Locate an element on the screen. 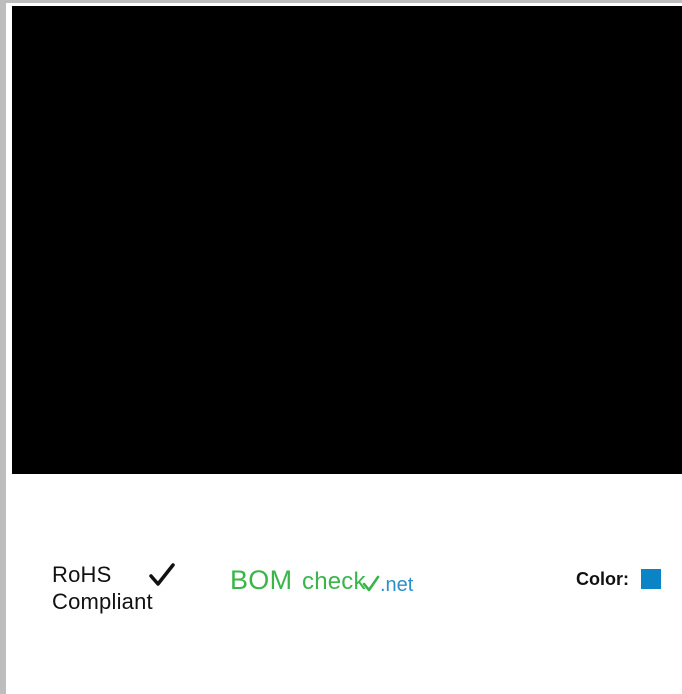 The height and width of the screenshot is (694, 682). check-mark-icon is located at coordinates (162, 574).